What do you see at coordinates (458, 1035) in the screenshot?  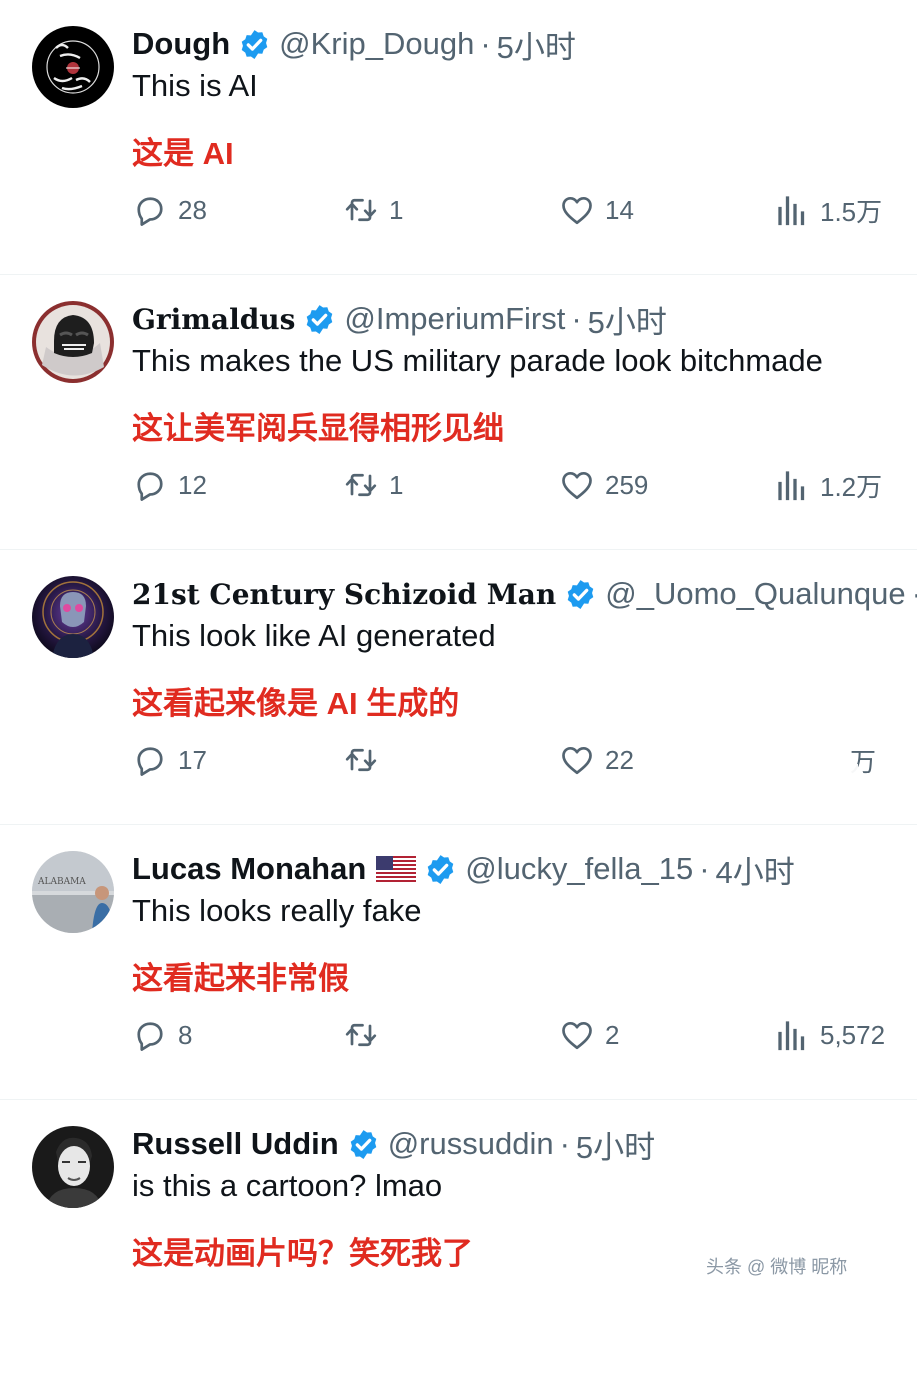 I see `action-bar: 8 2 5,572` at bounding box center [458, 1035].